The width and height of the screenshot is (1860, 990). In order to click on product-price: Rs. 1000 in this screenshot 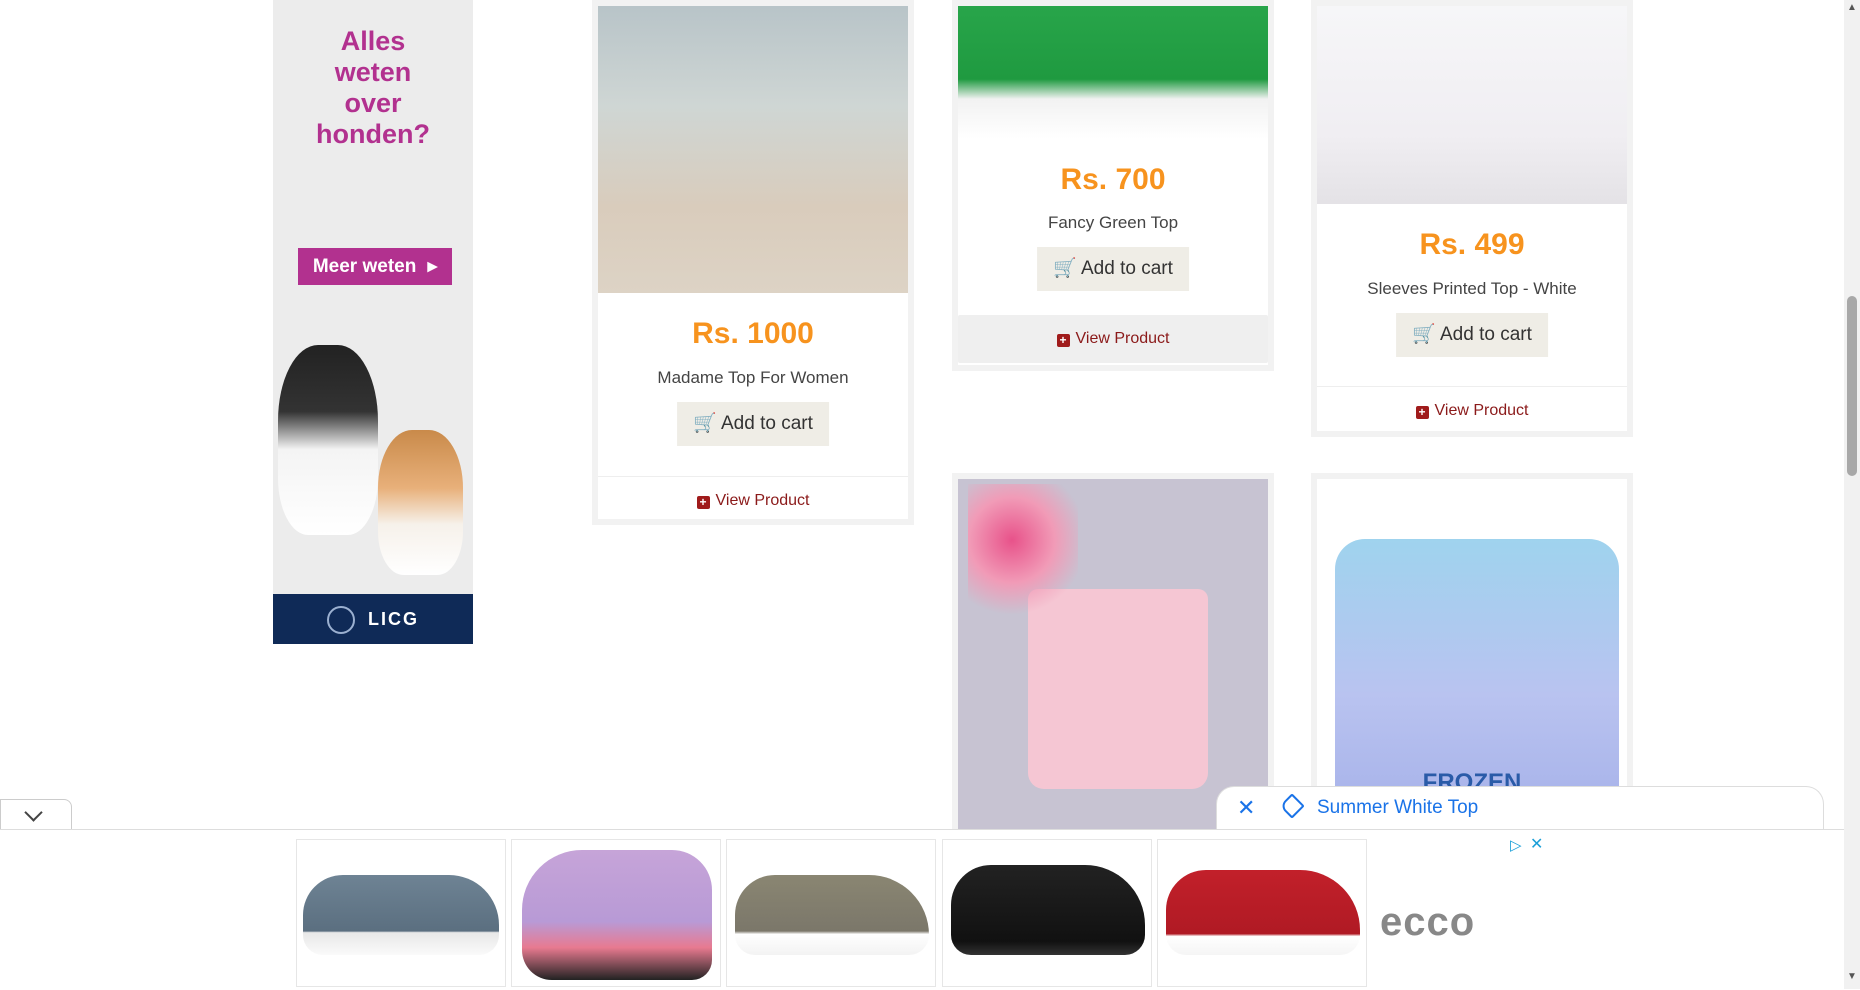, I will do `click(753, 333)`.